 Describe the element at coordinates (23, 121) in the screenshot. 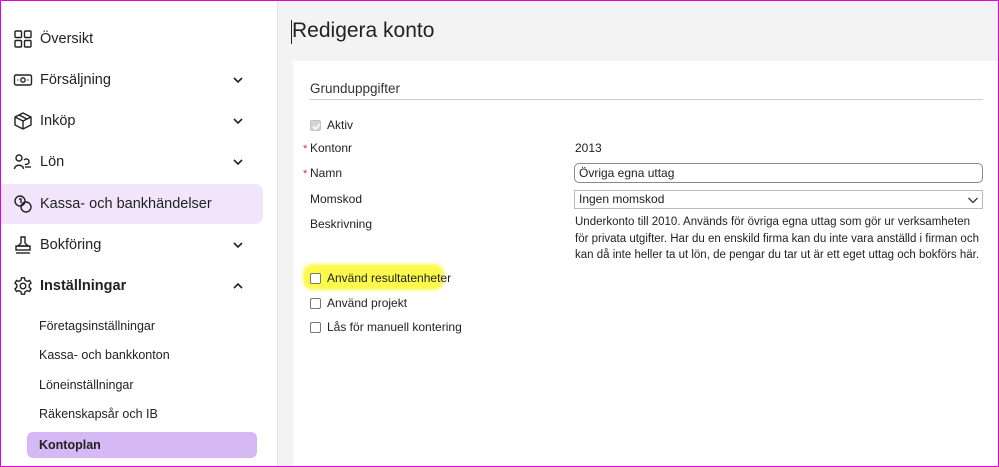

I see `box-icon` at that location.